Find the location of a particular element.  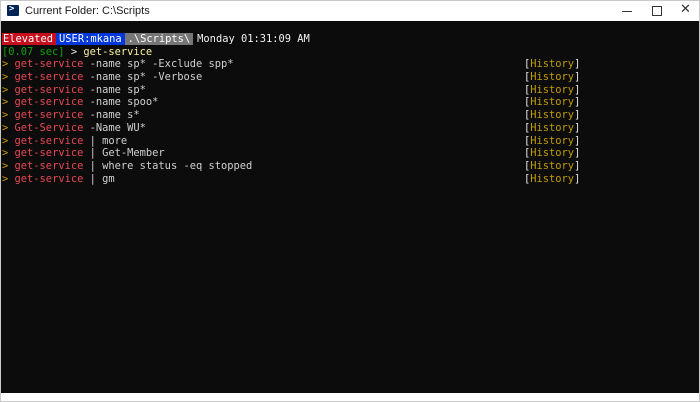

datetime-text: Monday 01:31:09 AM is located at coordinates (253, 39).